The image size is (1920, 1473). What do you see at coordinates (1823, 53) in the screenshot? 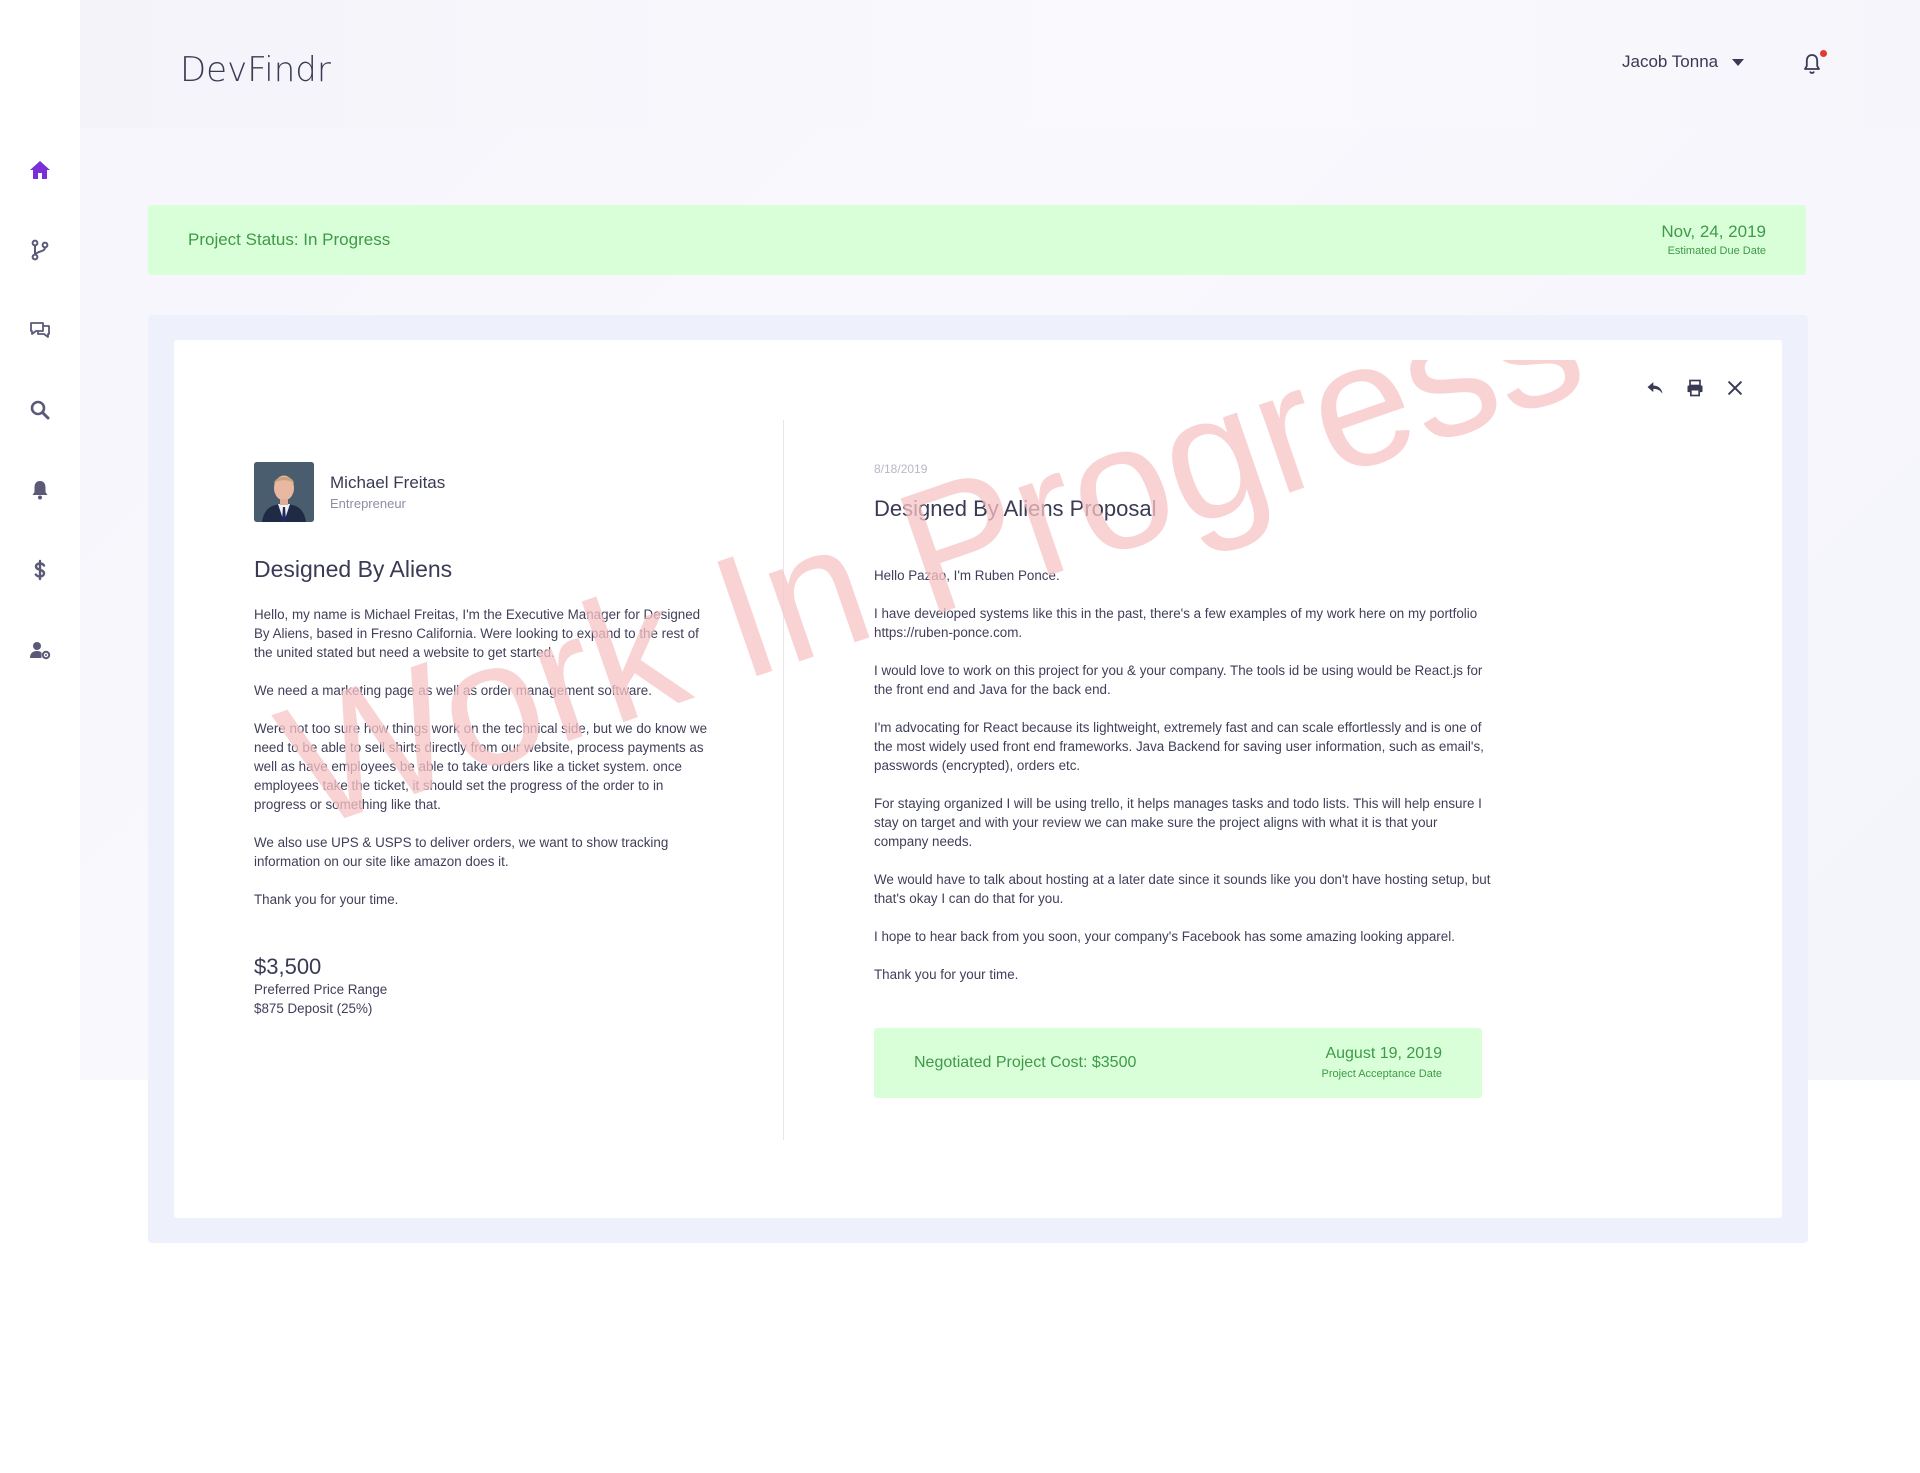
I see `notification-badge` at bounding box center [1823, 53].